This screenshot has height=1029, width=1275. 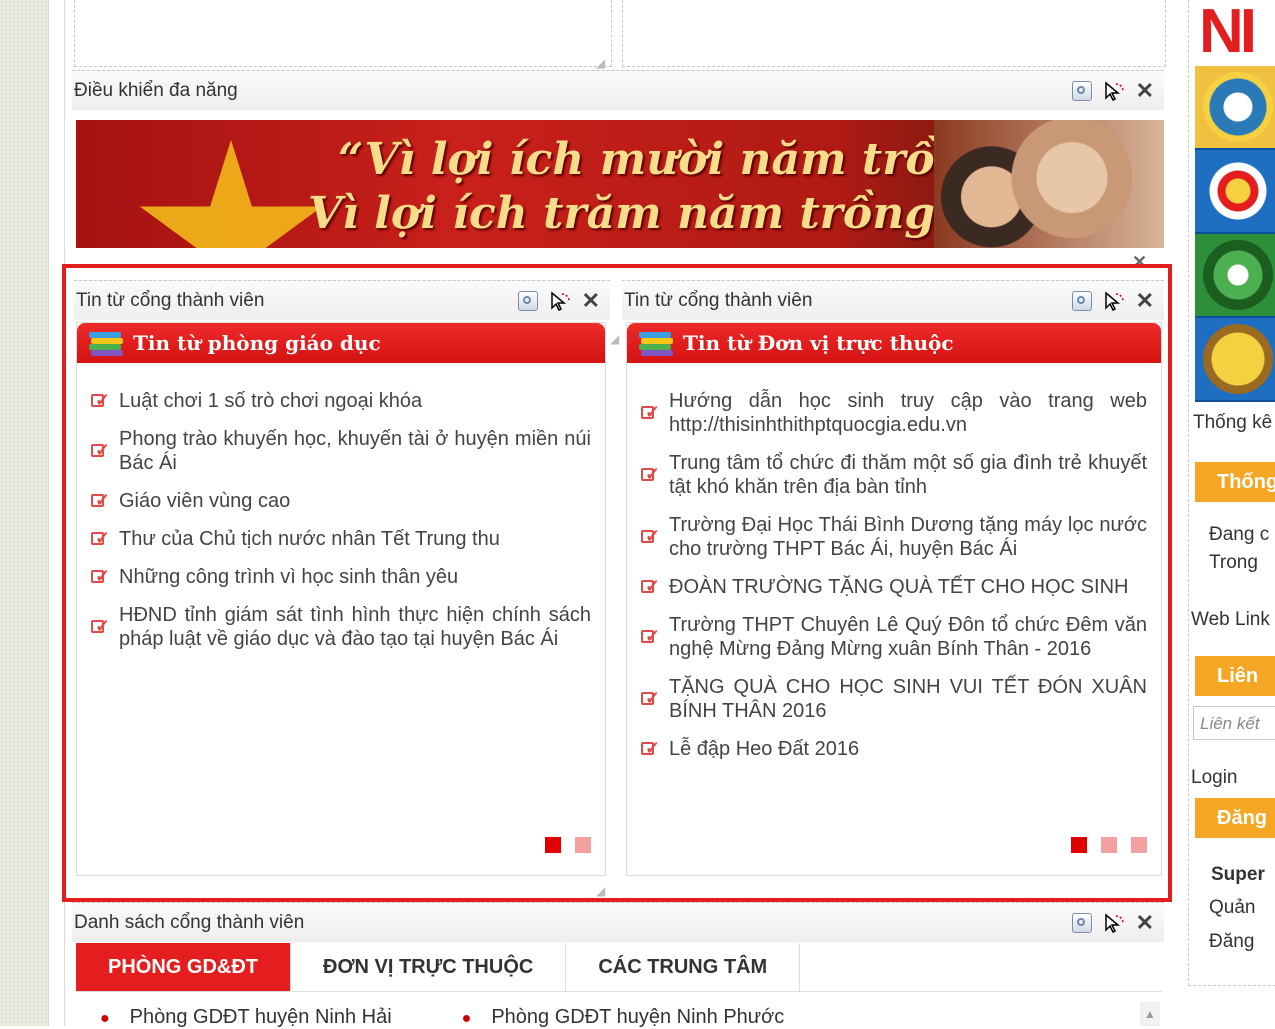 I want to click on super-label: Super, so click(x=1238, y=874).